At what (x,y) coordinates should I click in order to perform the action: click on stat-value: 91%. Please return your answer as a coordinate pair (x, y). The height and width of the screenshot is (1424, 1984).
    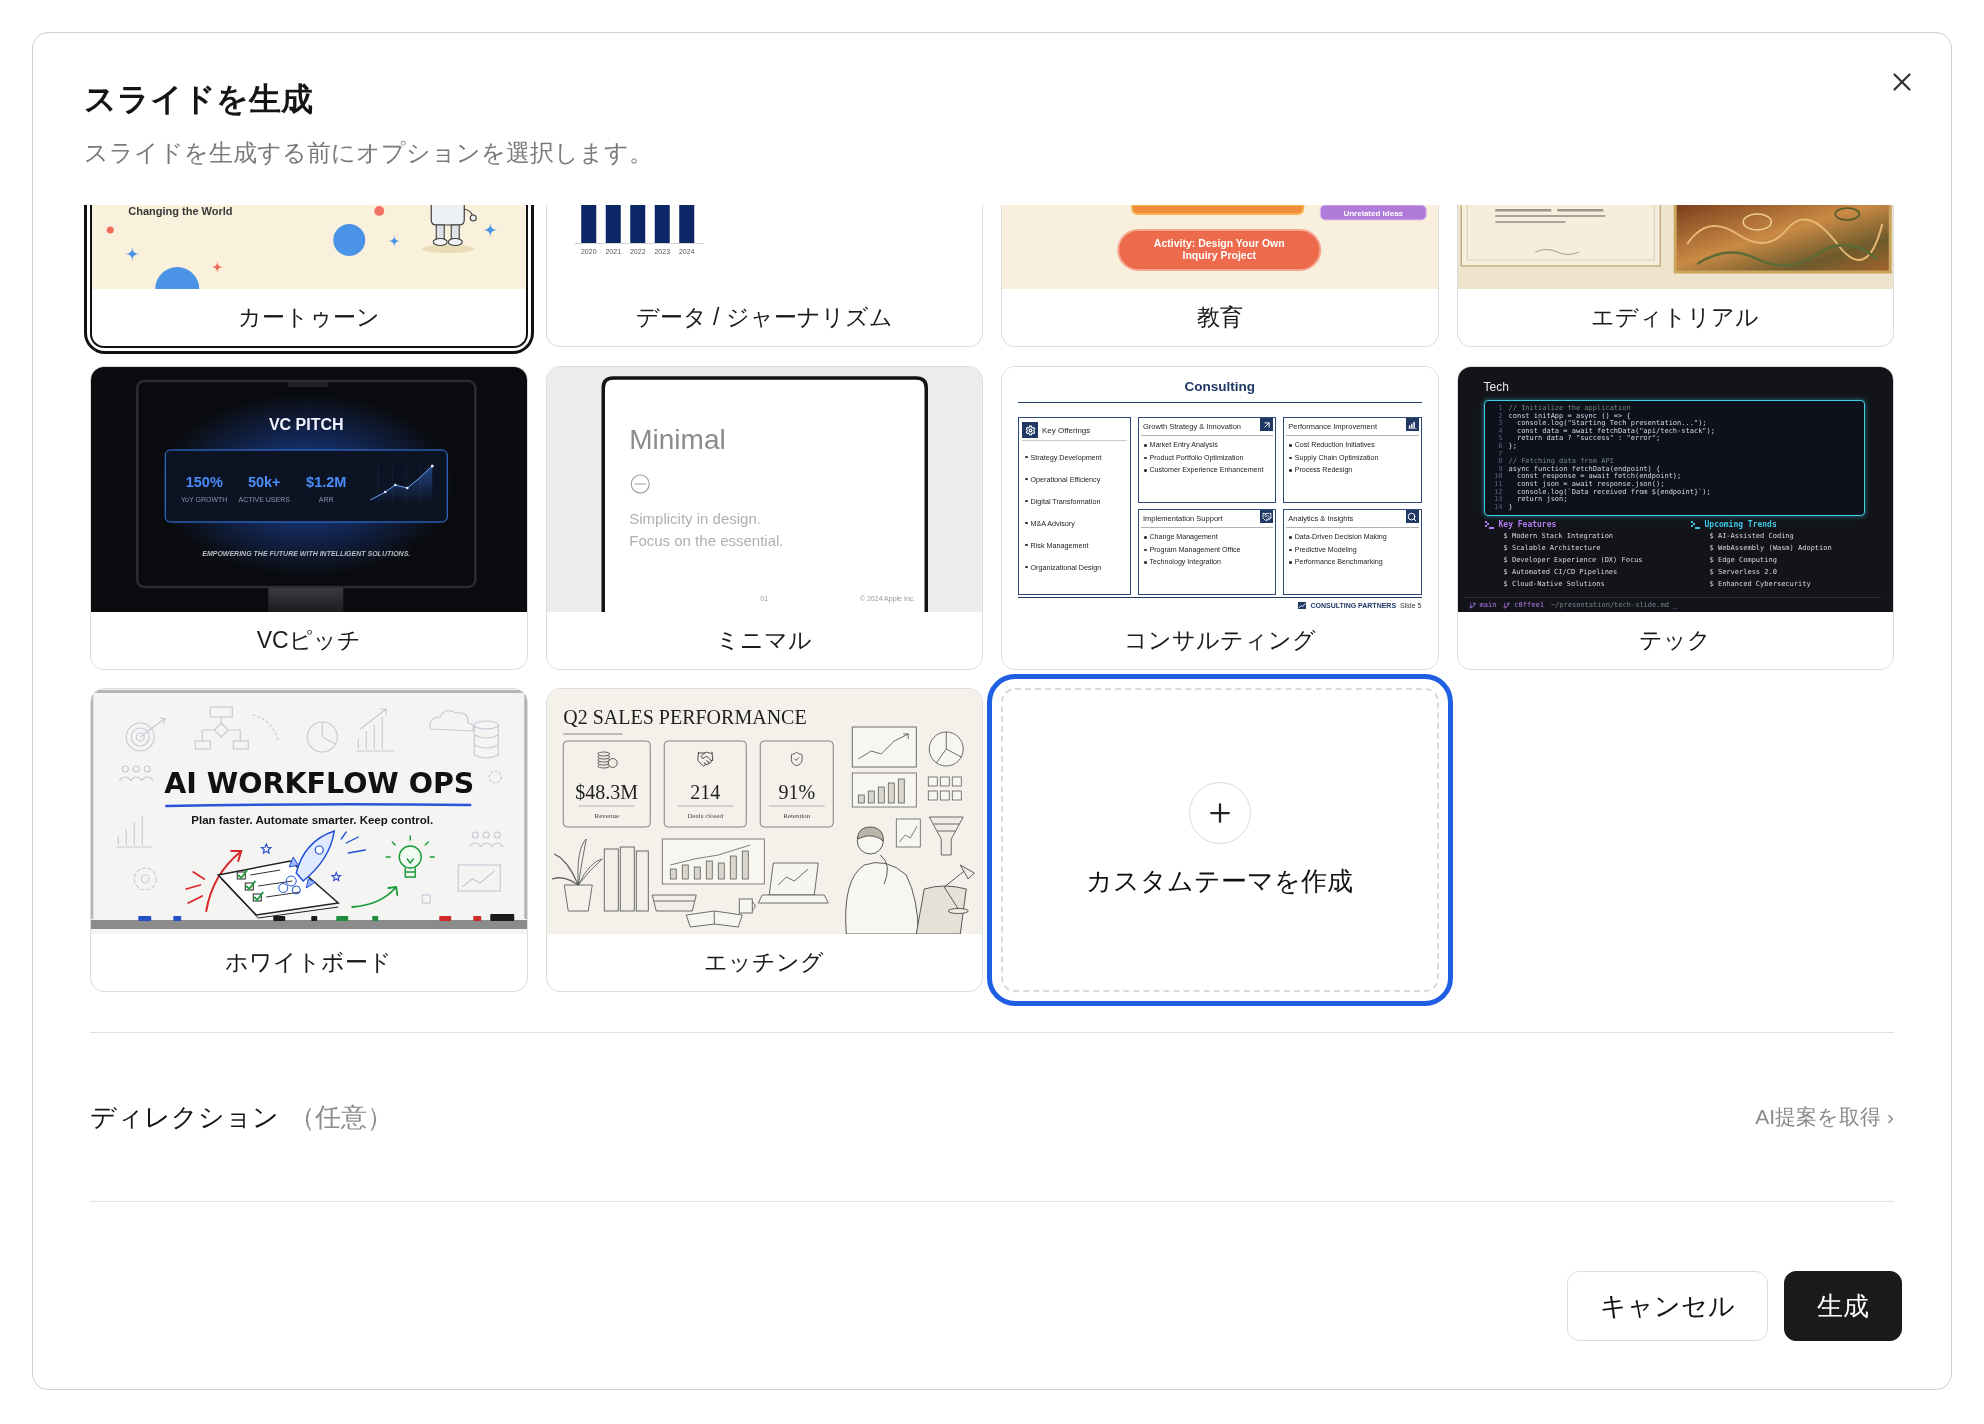
    Looking at the image, I should click on (796, 792).